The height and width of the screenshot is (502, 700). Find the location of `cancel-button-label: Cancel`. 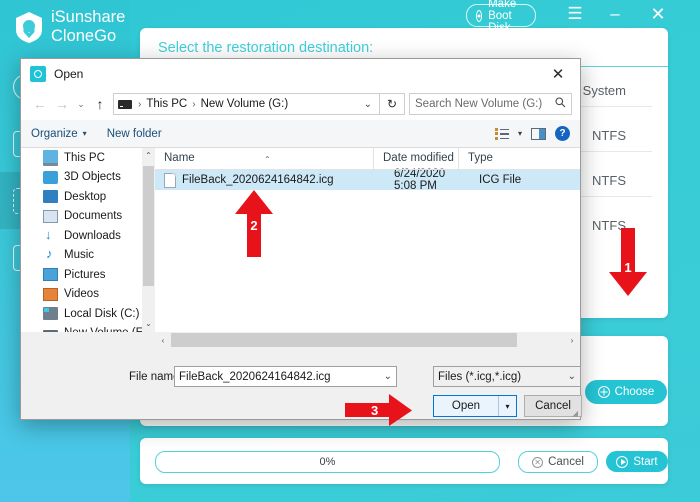

cancel-button-label: Cancel is located at coordinates (566, 462).